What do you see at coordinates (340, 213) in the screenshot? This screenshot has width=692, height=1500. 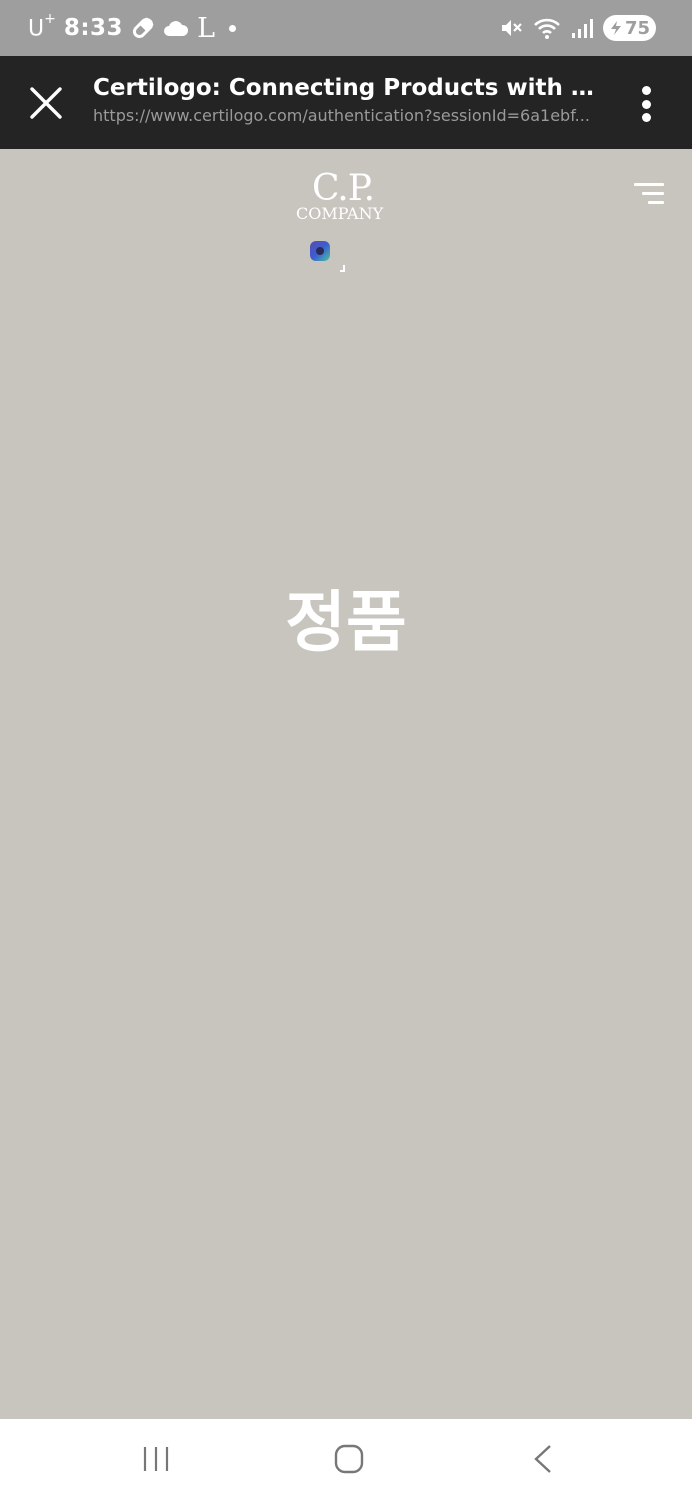 I see `logo-company-text: COMPANY` at bounding box center [340, 213].